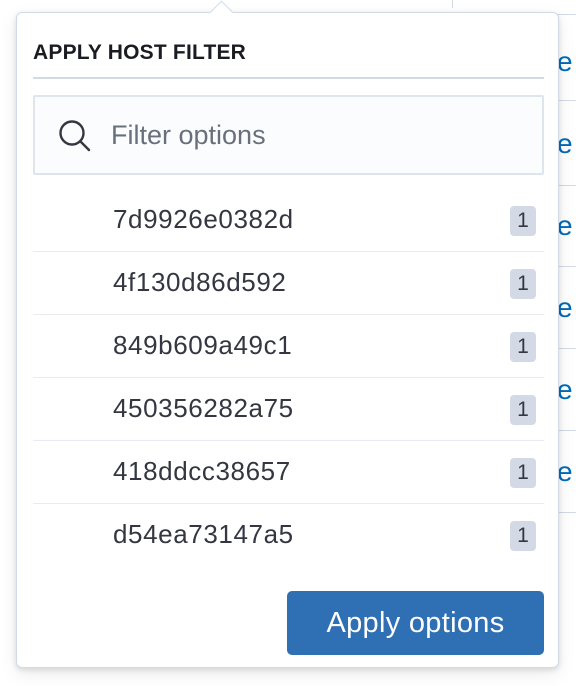  I want to click on popover-title: APPLY HOST FILTER, so click(140, 52).